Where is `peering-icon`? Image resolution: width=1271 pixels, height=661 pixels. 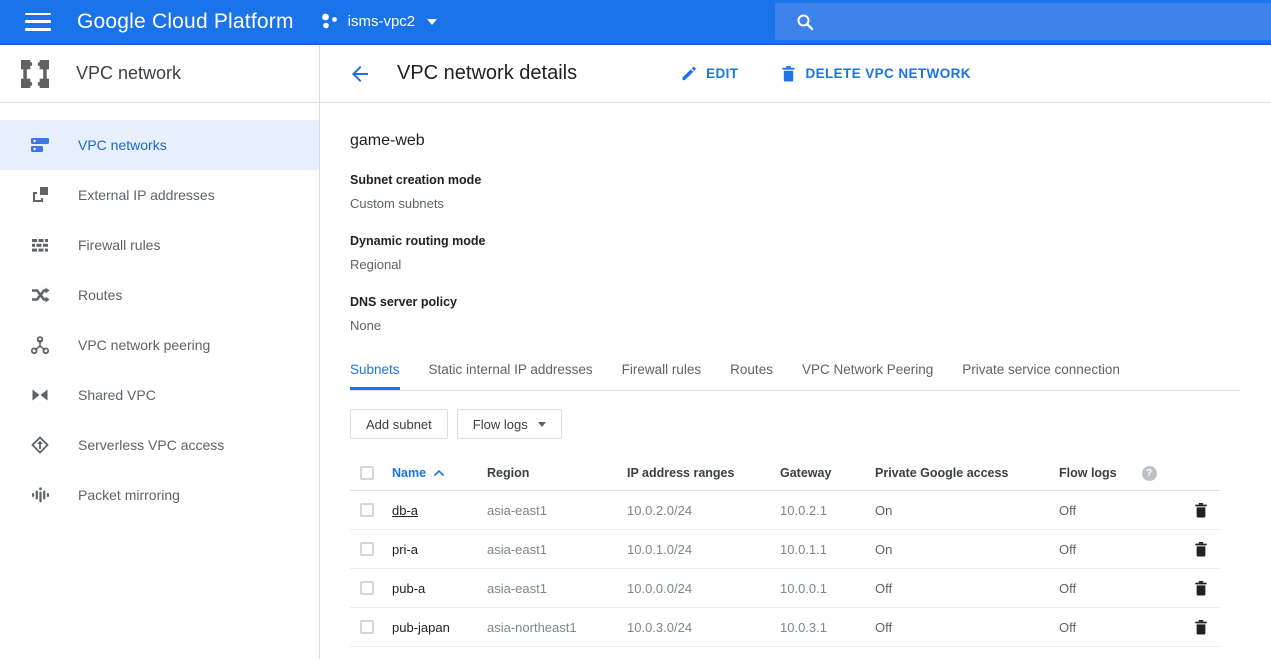 peering-icon is located at coordinates (40, 345).